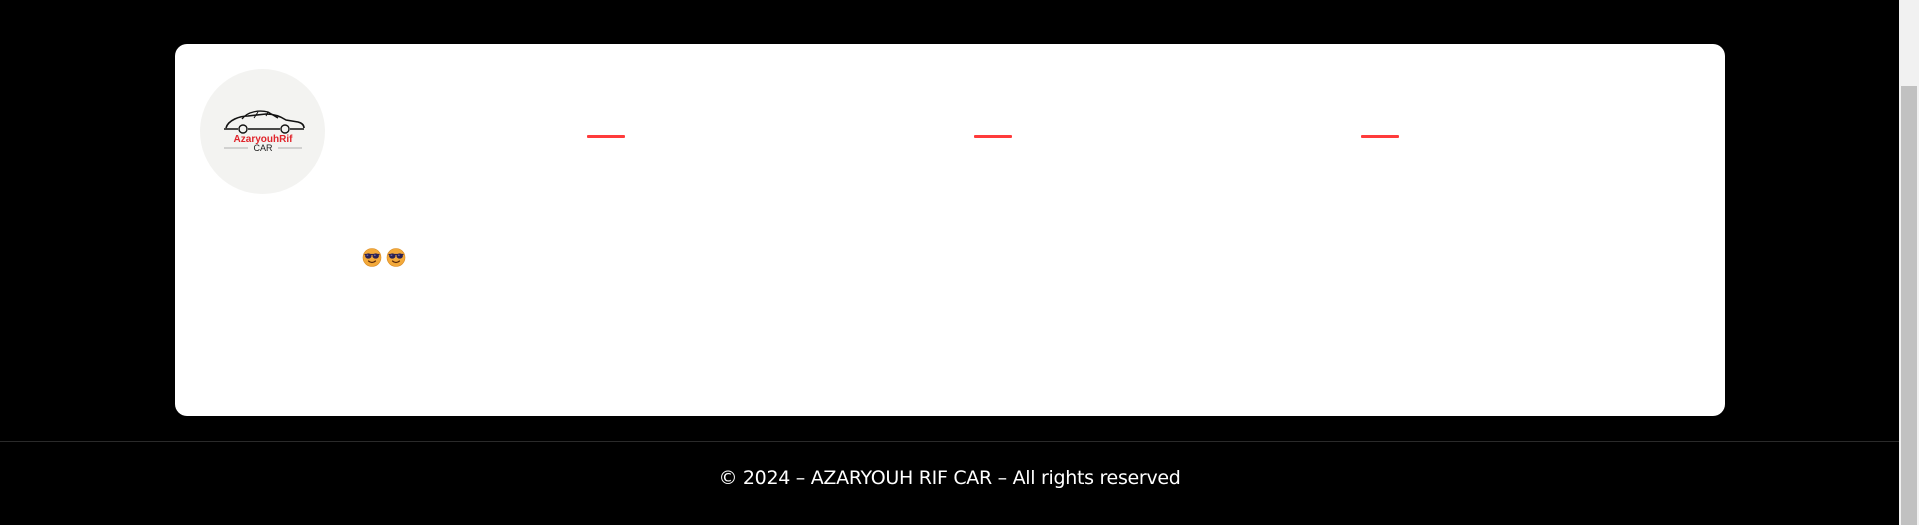  Describe the element at coordinates (263, 148) in the screenshot. I see `logo-text-bottom: CAR` at that location.